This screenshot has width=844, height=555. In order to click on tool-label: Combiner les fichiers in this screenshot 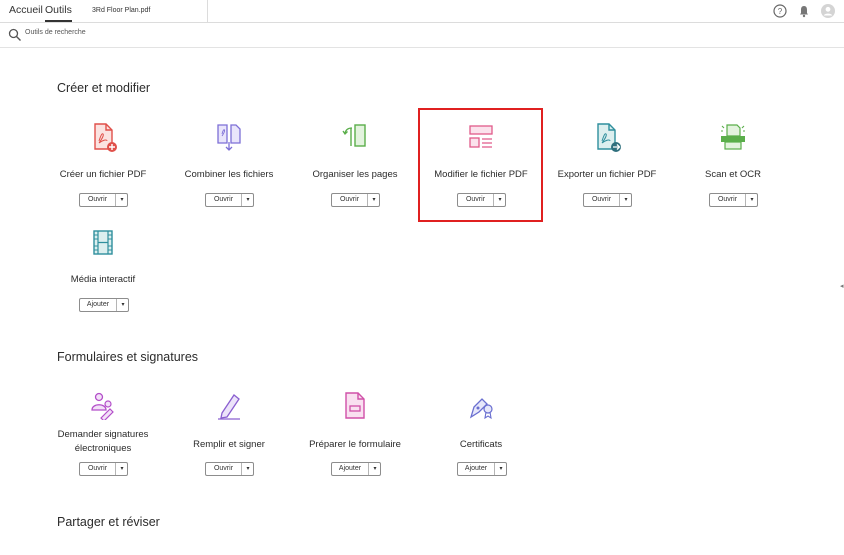, I will do `click(229, 174)`.